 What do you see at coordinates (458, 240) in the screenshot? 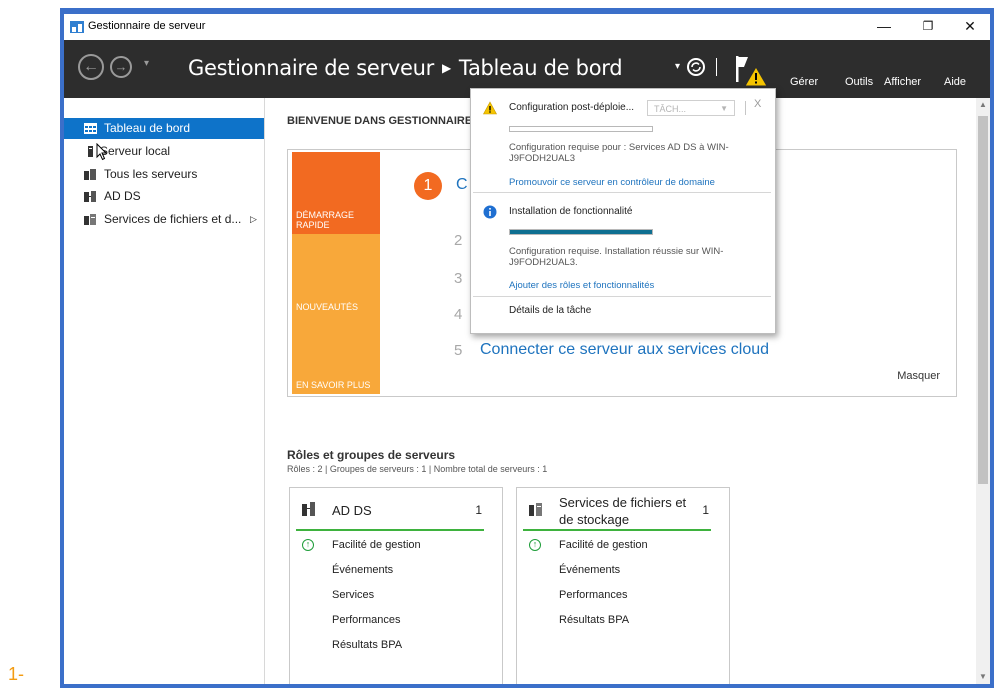
I see `step-number: 2` at bounding box center [458, 240].